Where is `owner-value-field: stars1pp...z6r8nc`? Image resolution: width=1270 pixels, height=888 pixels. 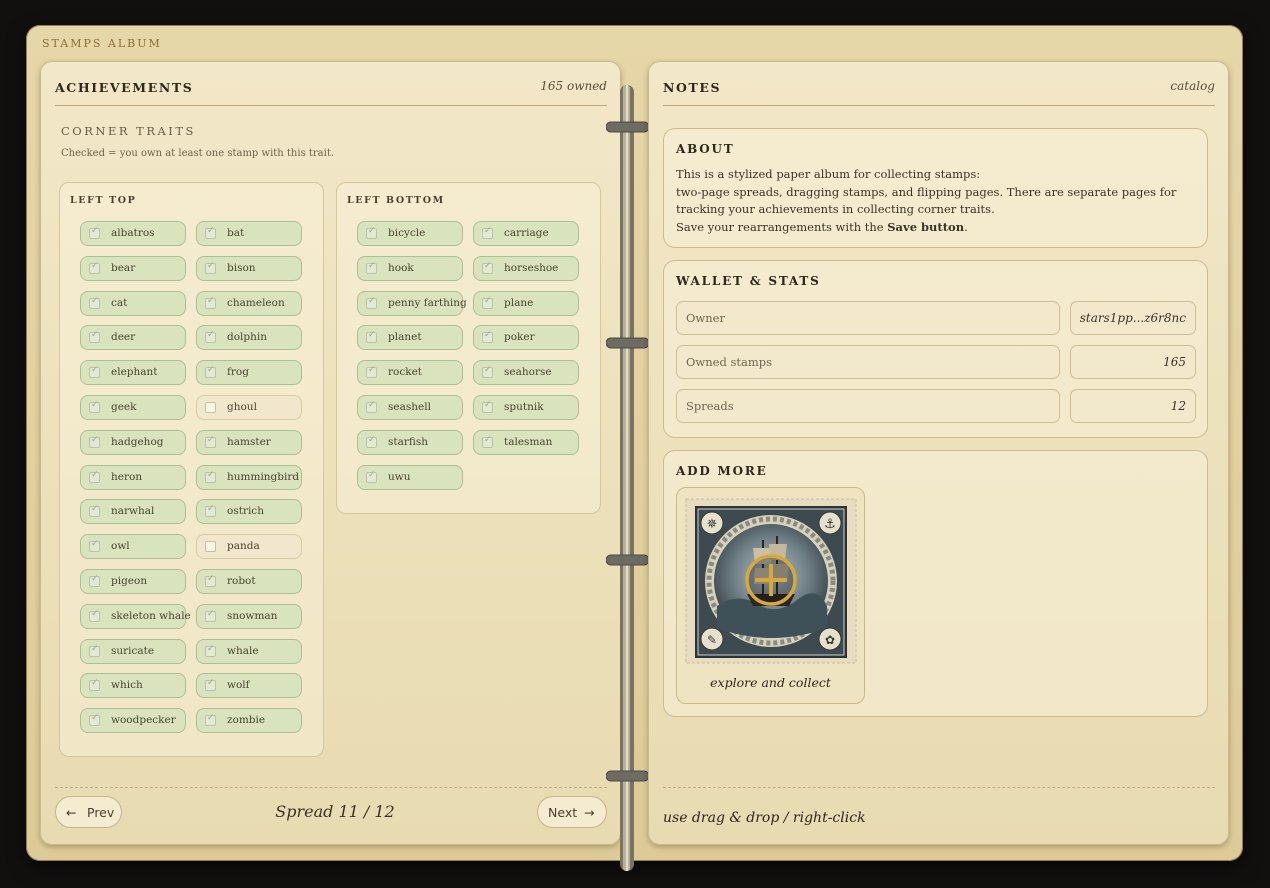
owner-value-field: stars1pp...z6r8nc is located at coordinates (1133, 318).